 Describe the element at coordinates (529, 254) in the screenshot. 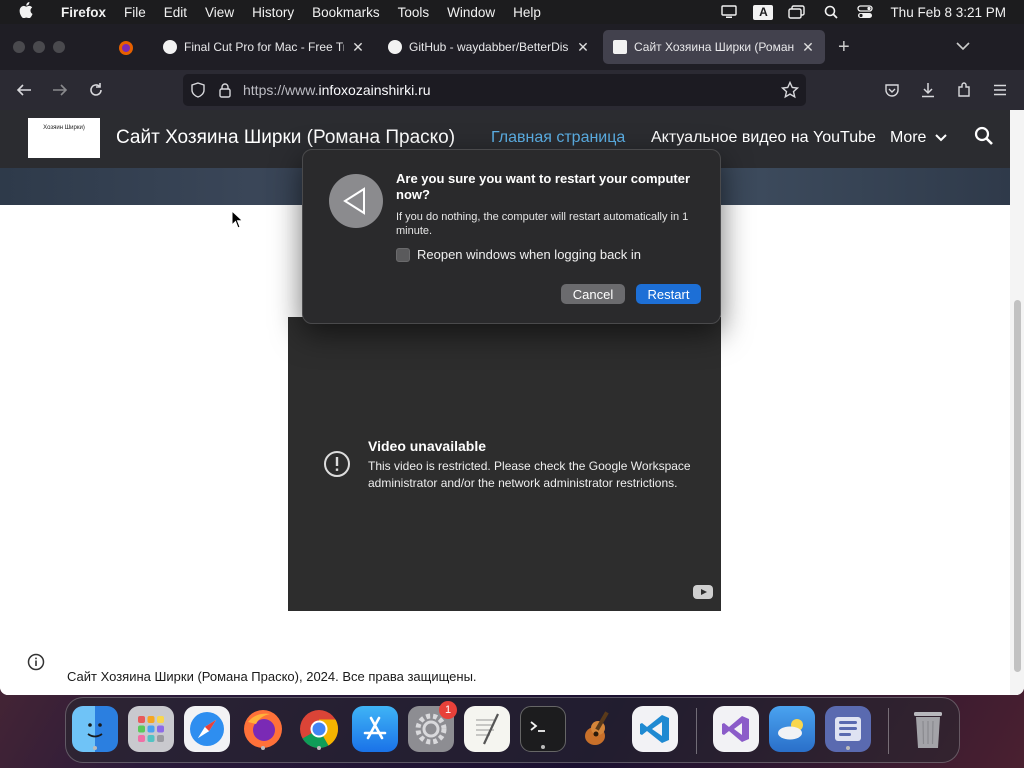

I see `reopen-windows-label: Reopen windows when logging back in` at that location.